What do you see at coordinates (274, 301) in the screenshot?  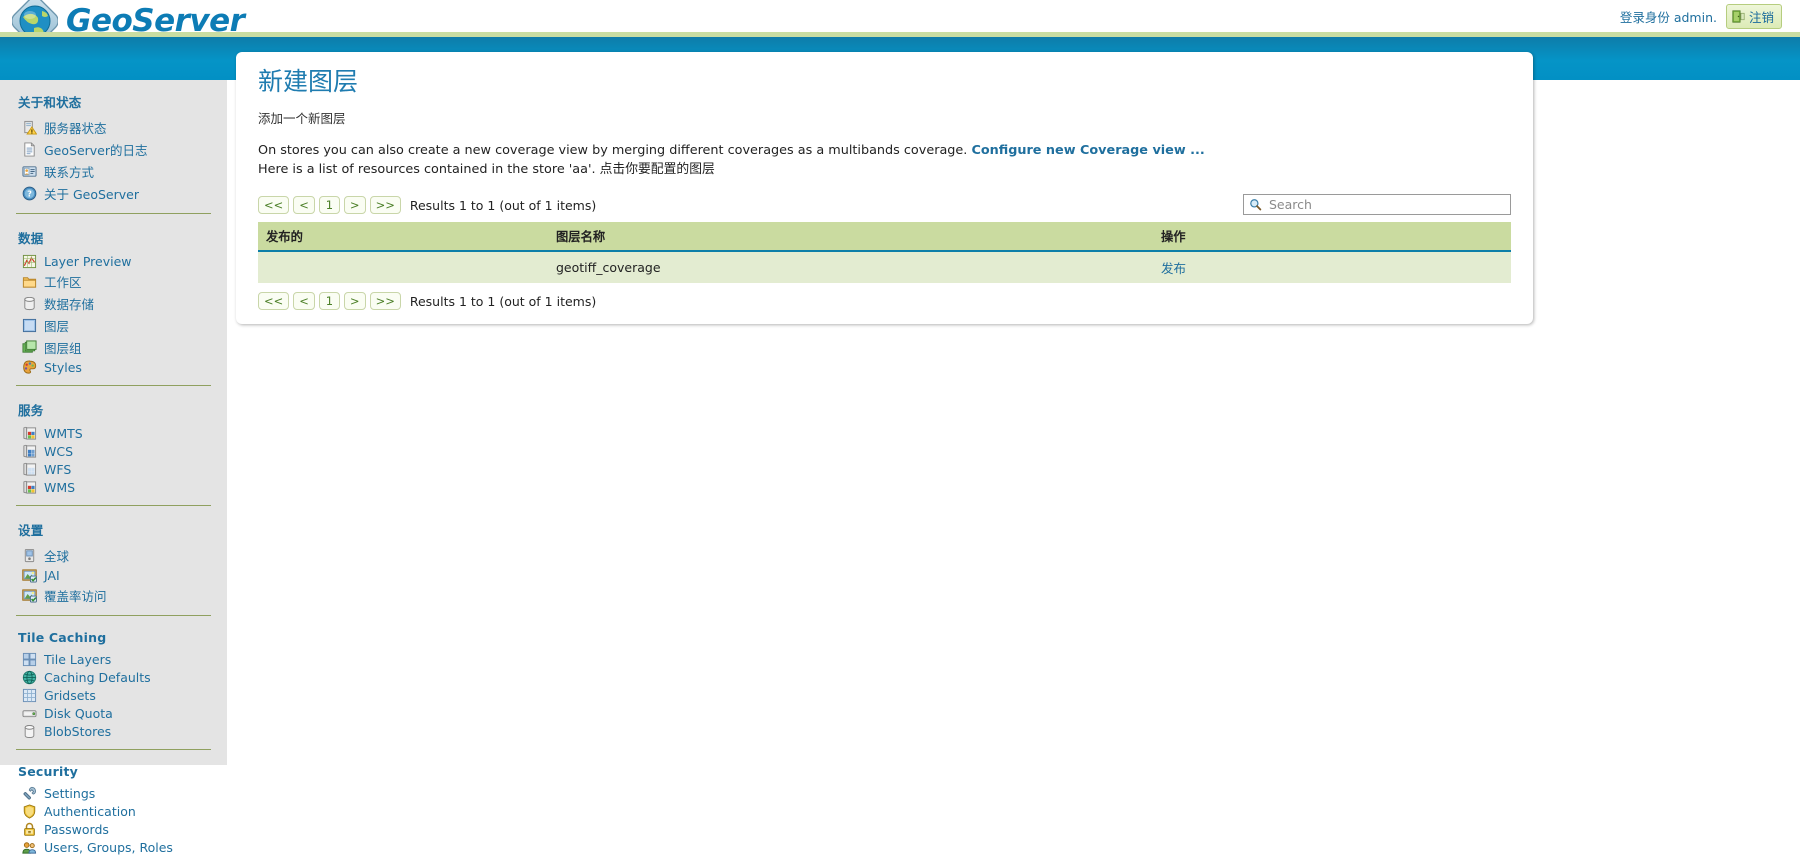 I see `pager-bottom-first-button: <<` at bounding box center [274, 301].